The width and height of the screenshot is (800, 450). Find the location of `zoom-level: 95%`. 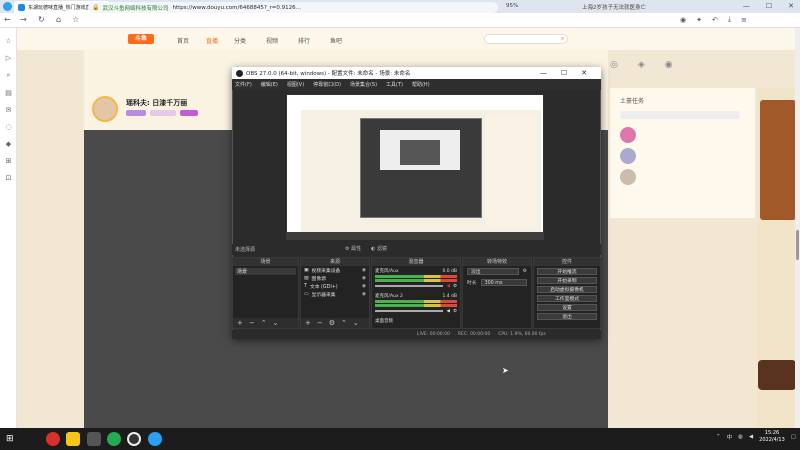

zoom-level: 95% is located at coordinates (512, 6).